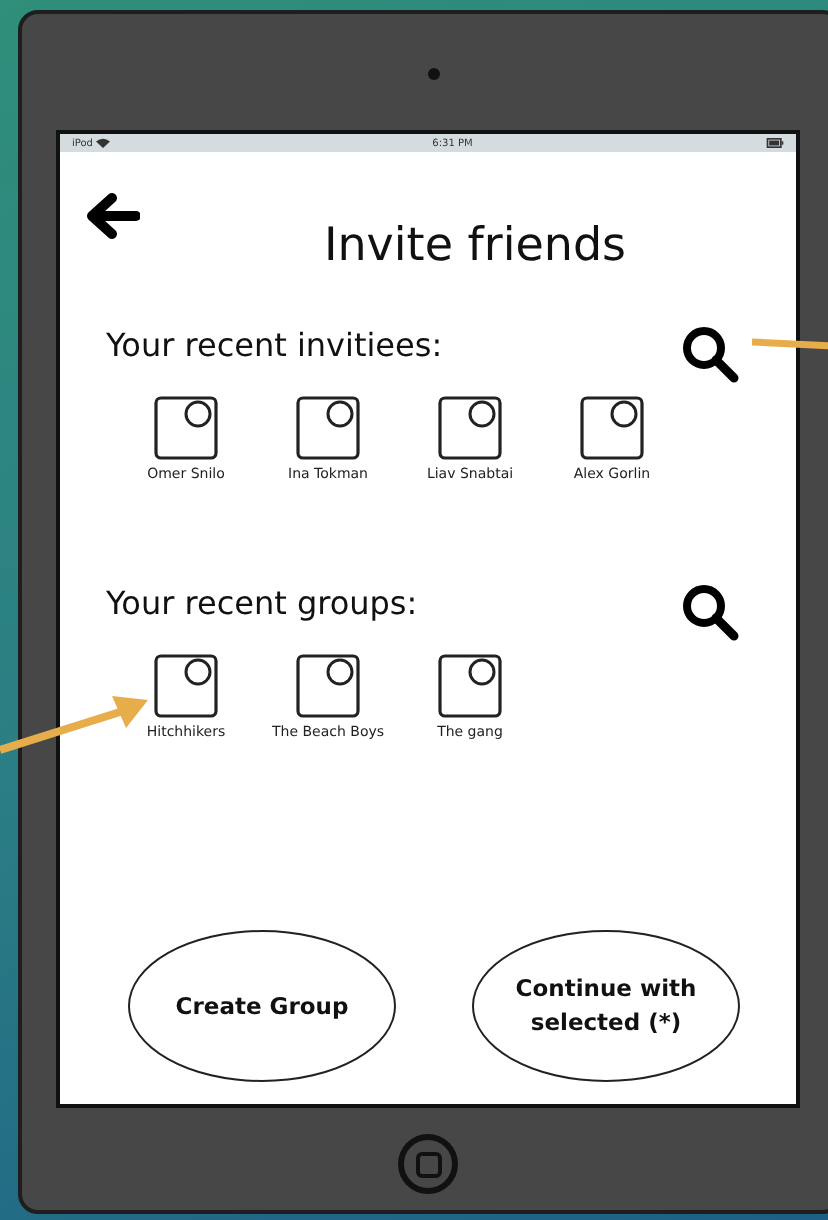 This screenshot has height=1220, width=828. I want to click on section-heading: Your recent invitiees:, so click(274, 344).